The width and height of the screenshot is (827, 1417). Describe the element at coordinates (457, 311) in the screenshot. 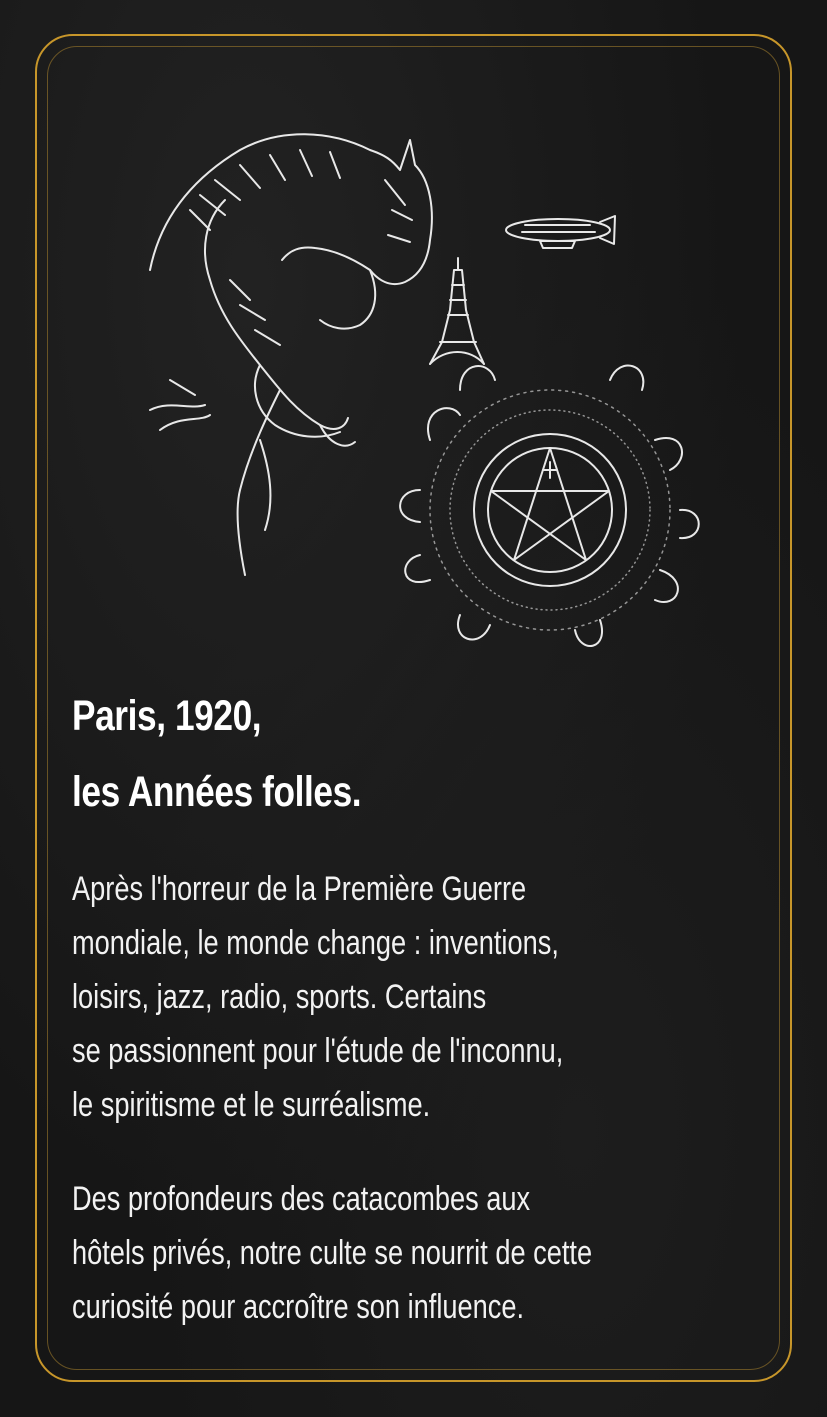

I see `eiffel-tower-icon` at that location.